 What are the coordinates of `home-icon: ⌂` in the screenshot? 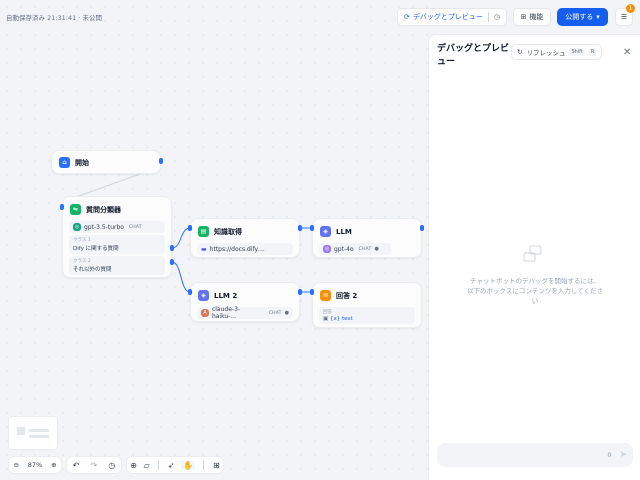 It's located at (64, 162).